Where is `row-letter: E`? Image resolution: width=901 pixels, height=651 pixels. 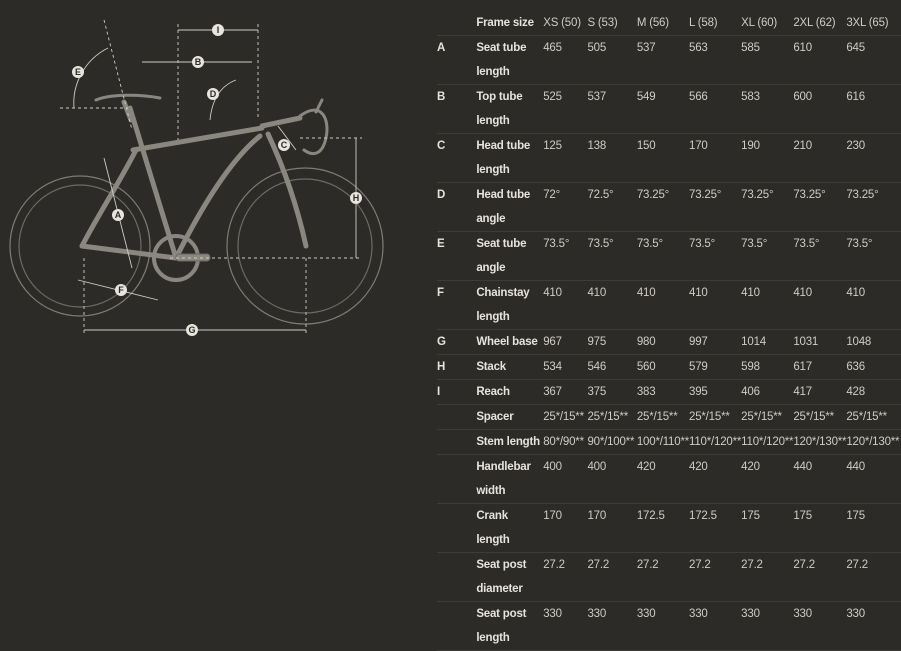 row-letter: E is located at coordinates (441, 244).